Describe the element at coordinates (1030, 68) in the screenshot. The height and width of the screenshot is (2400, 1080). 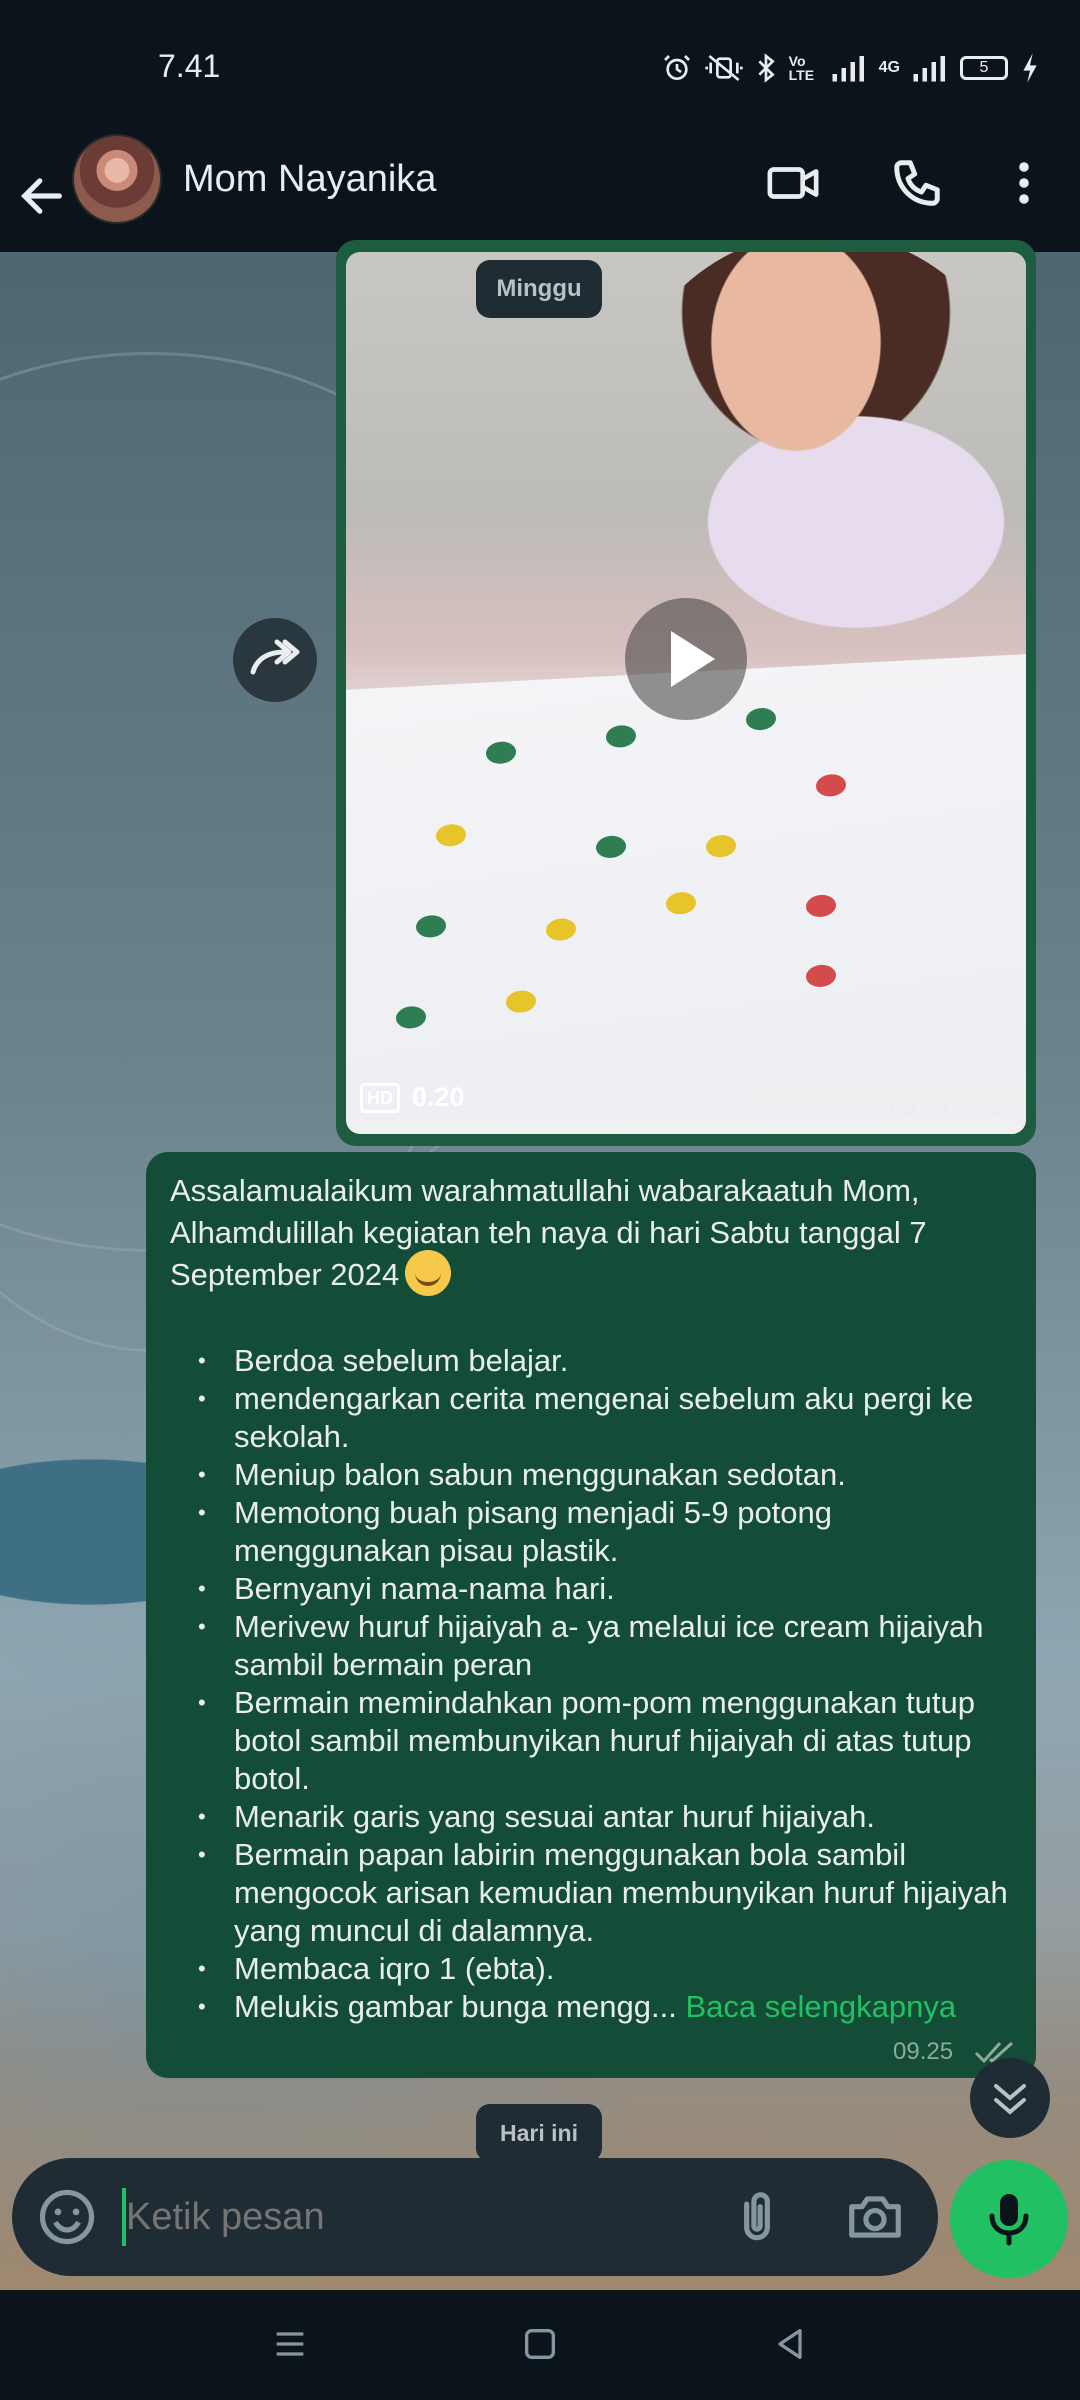
I see `charging-icon` at that location.